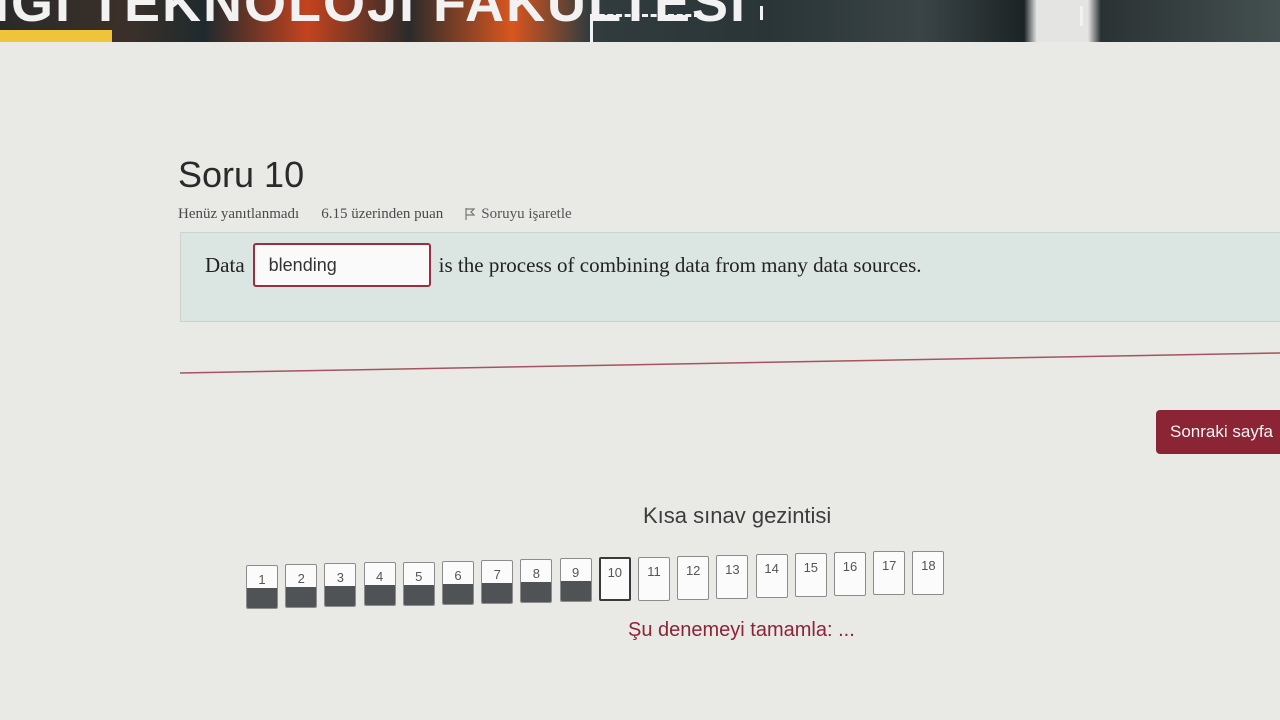 This screenshot has height=720, width=1280. Describe the element at coordinates (374, 16) in the screenshot. I see `banner-title: IGI TEKNOLOJI FAKULTESI` at that location.